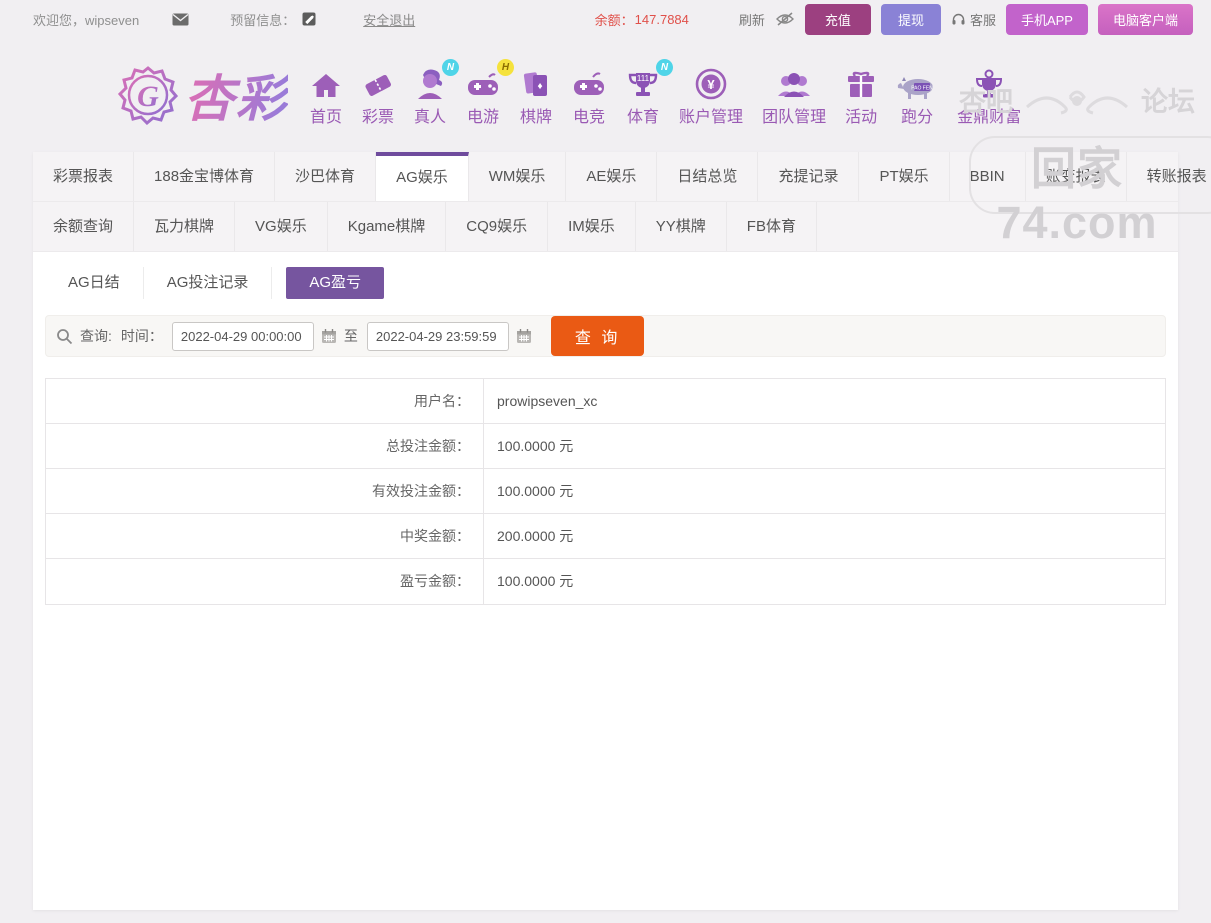 The width and height of the screenshot is (1211, 923). Describe the element at coordinates (497, 226) in the screenshot. I see `tab-cq9-casino: CQ9娱乐` at that location.